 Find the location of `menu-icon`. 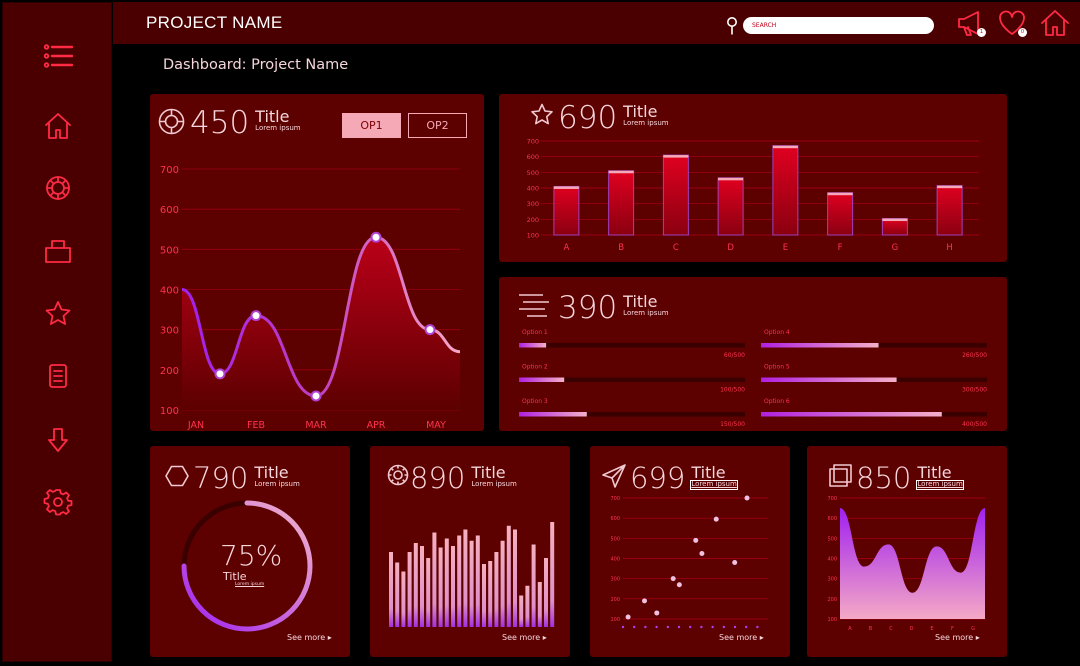

menu-icon is located at coordinates (58, 56).